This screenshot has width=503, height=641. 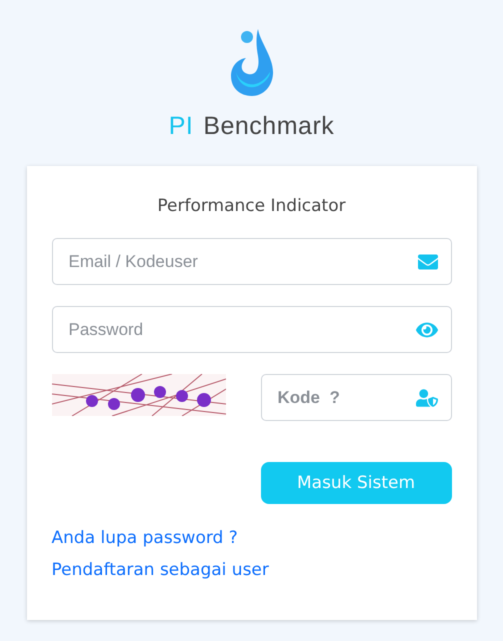 I want to click on email-field: Email / Kodeuser, so click(x=252, y=261).